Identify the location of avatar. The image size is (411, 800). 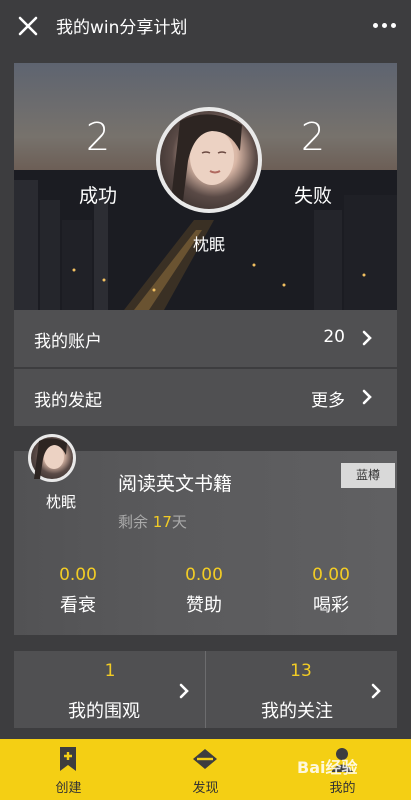
(209, 160).